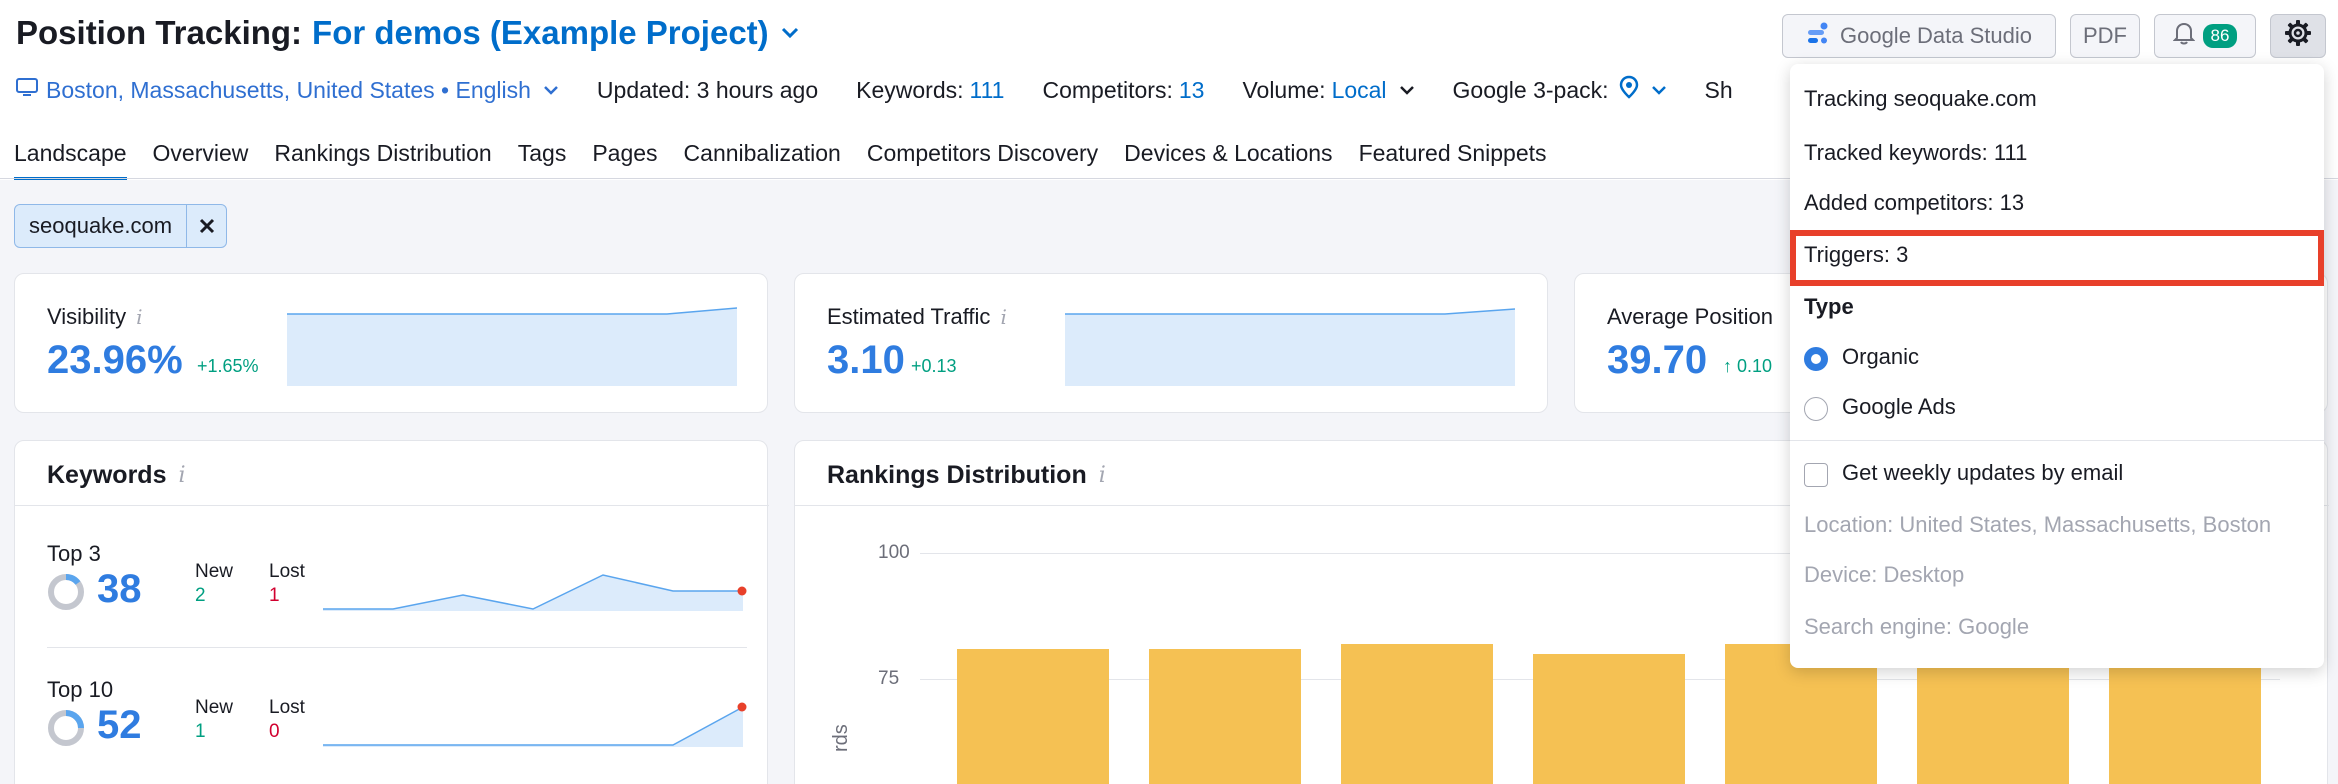 This screenshot has width=2338, height=784. Describe the element at coordinates (1816, 409) in the screenshot. I see `radio-google-ads` at that location.